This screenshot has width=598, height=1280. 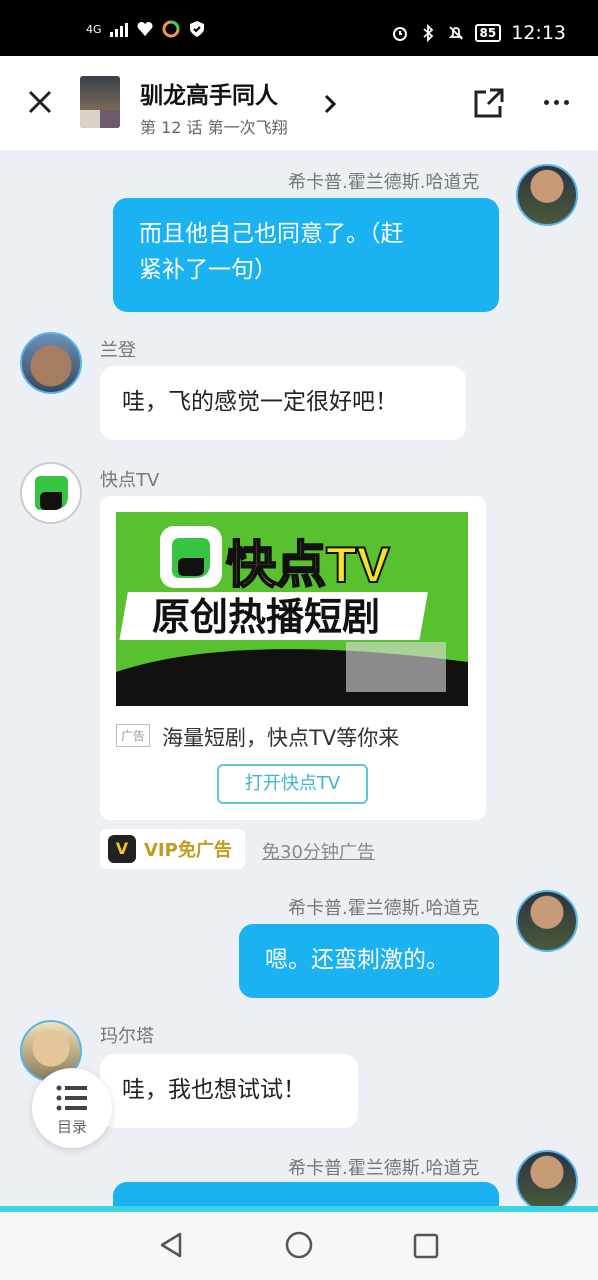 I want to click on vip-label: VIP免广告, so click(x=188, y=850).